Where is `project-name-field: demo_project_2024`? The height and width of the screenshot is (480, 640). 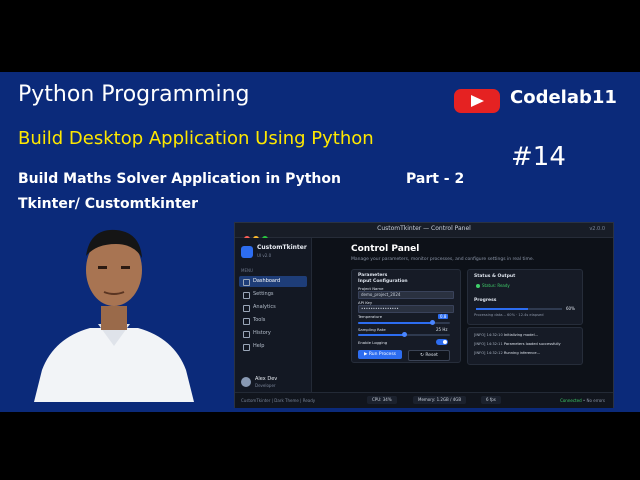
project-name-field: demo_project_2024 is located at coordinates (406, 295).